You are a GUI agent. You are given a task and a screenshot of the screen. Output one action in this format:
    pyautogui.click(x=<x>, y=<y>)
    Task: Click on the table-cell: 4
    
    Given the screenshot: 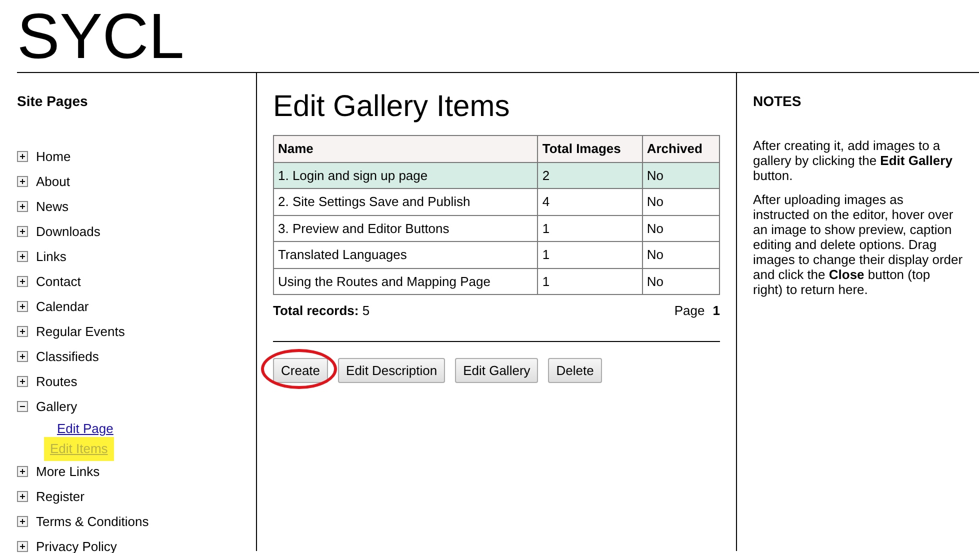 What is the action you would take?
    pyautogui.click(x=590, y=201)
    